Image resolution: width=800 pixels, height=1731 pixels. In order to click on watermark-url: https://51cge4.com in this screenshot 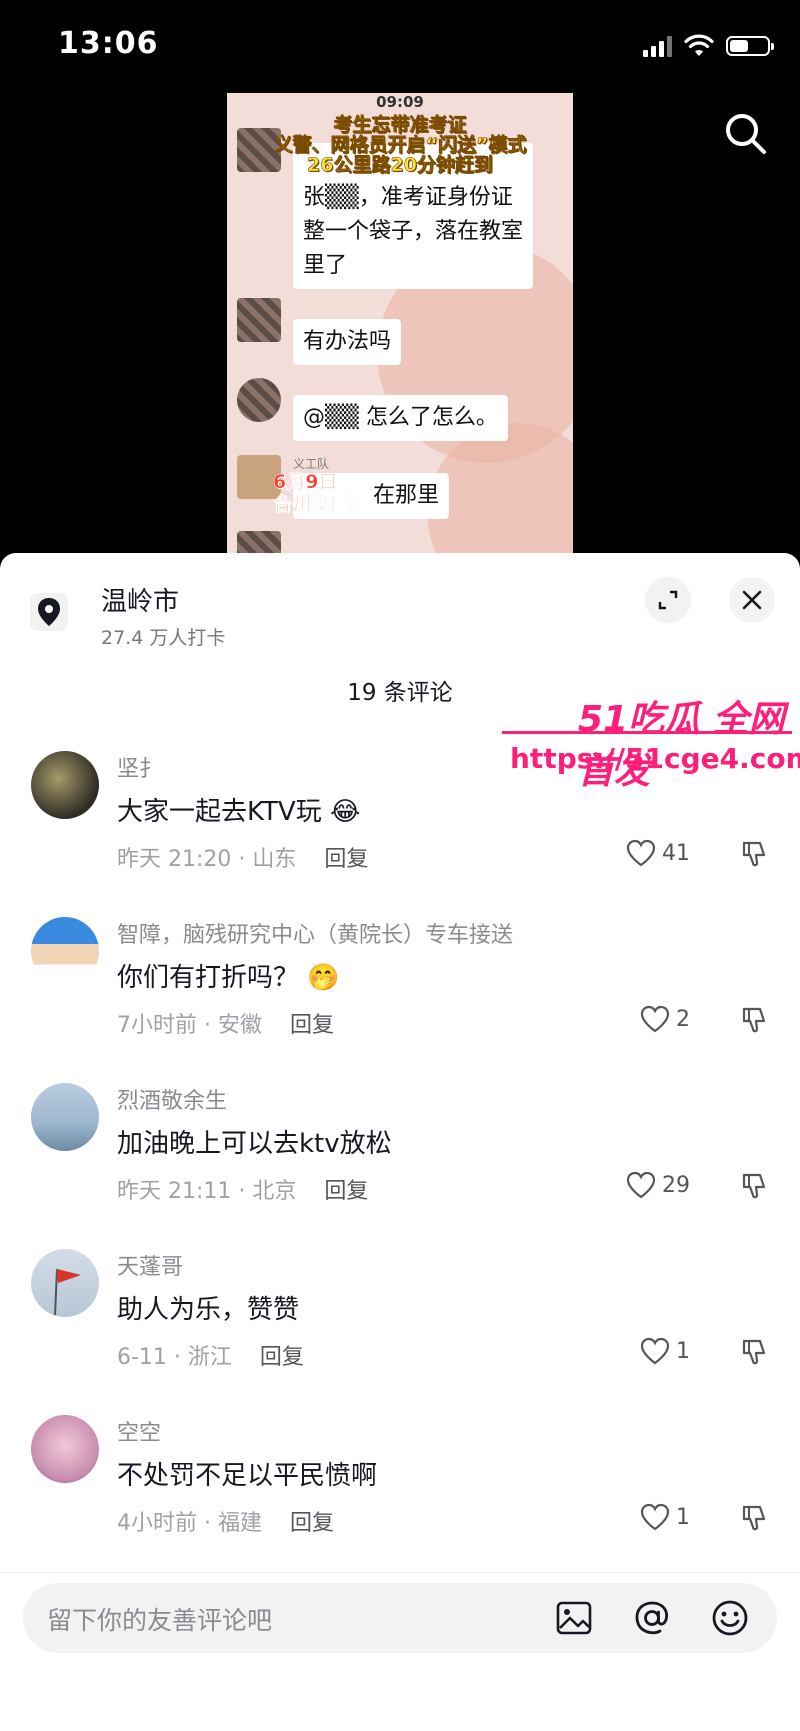, I will do `click(655, 758)`.